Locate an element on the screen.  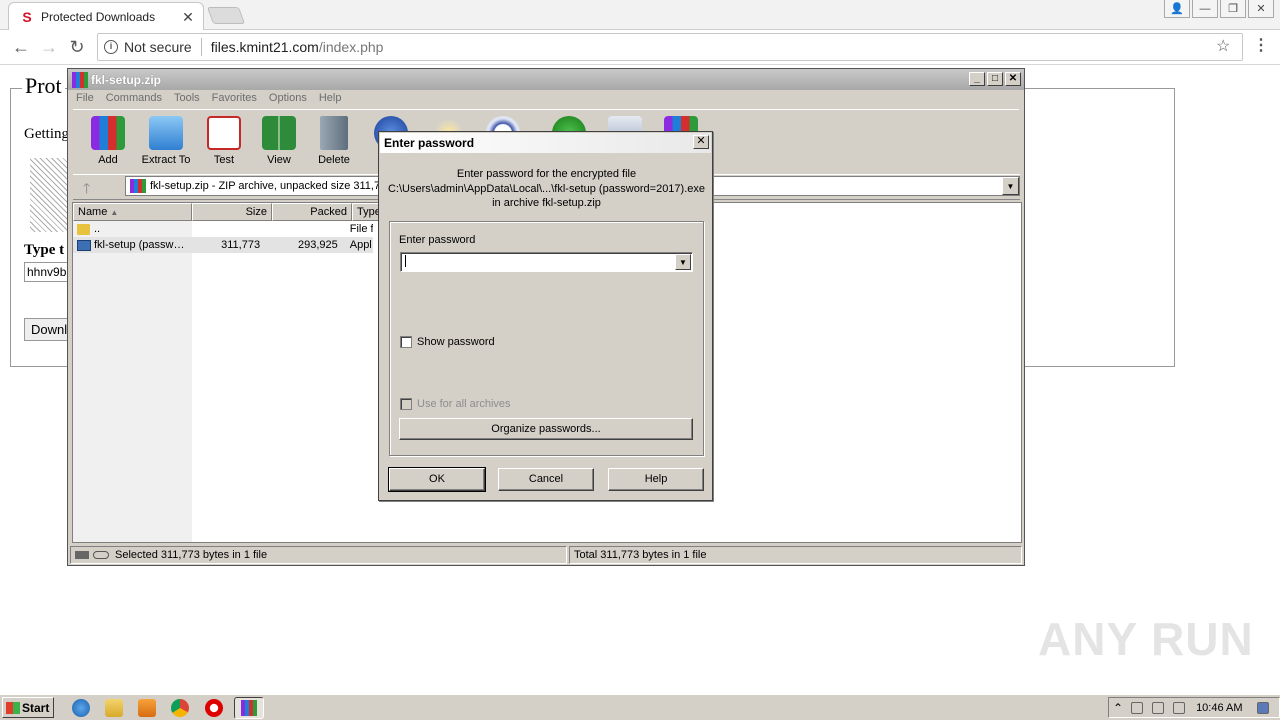
menu-options: Options is located at coordinates (290, 99).